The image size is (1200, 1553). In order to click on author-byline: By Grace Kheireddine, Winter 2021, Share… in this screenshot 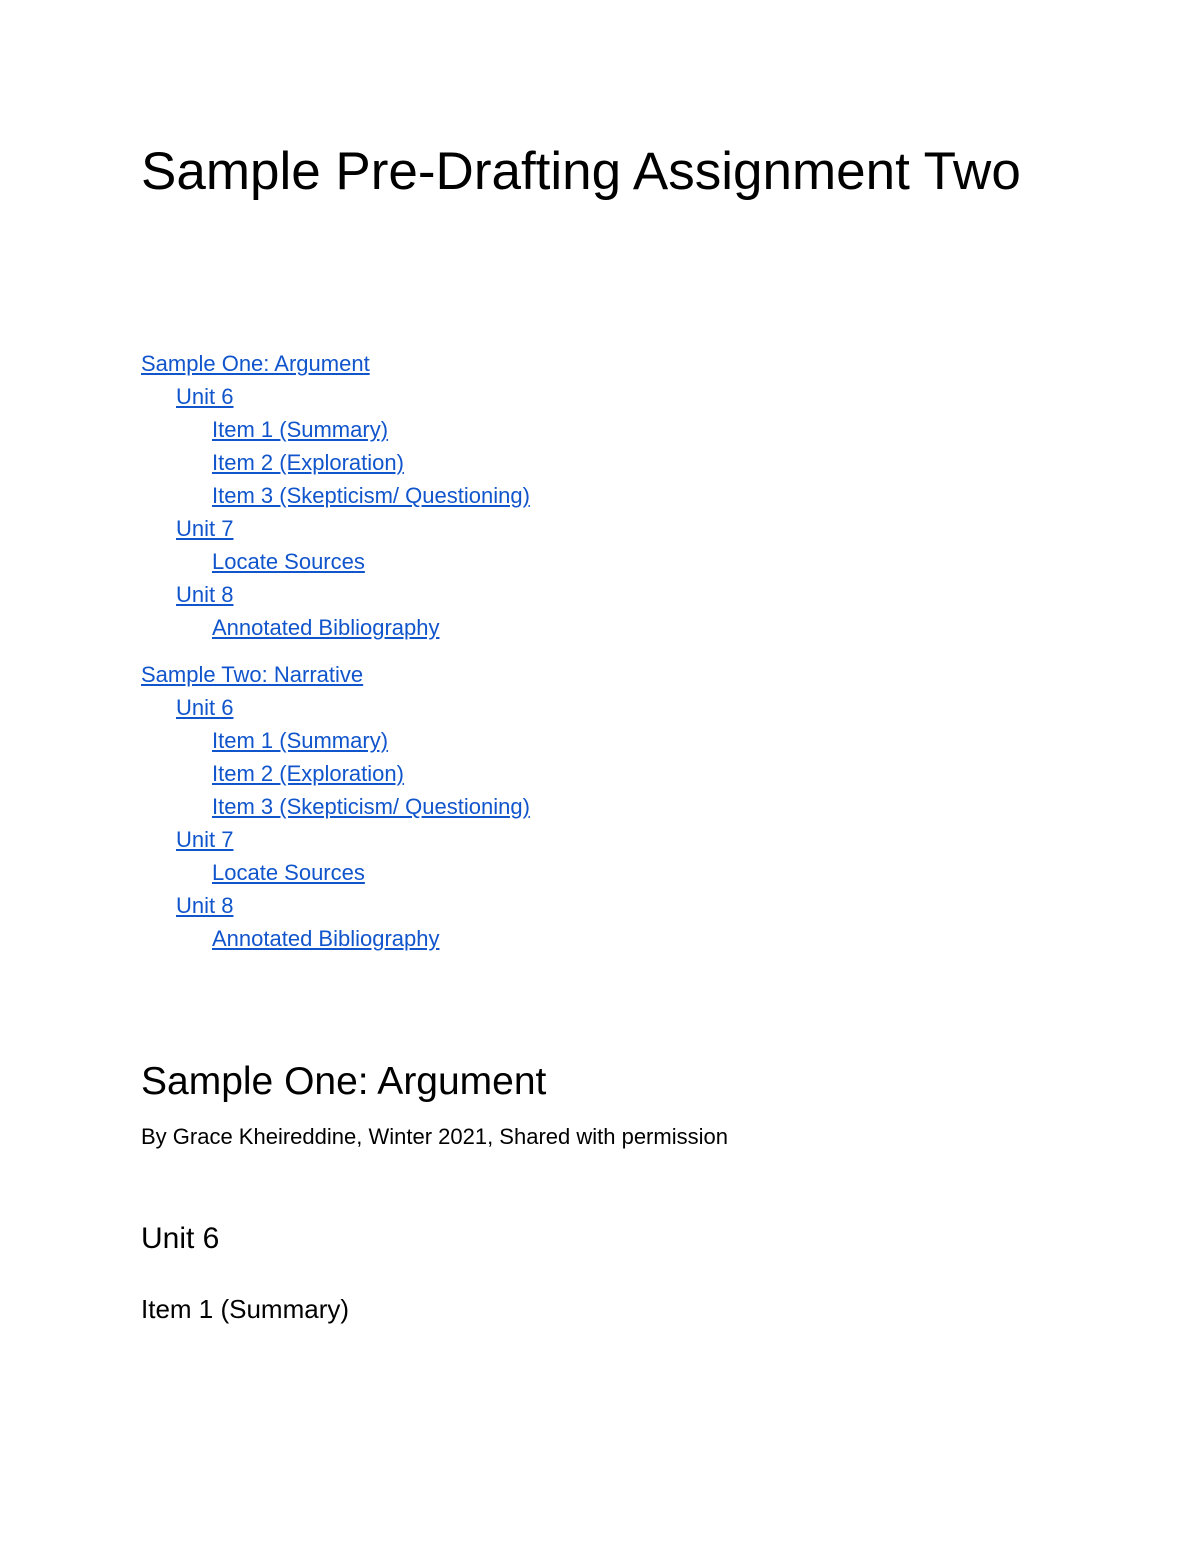, I will do `click(434, 1136)`.